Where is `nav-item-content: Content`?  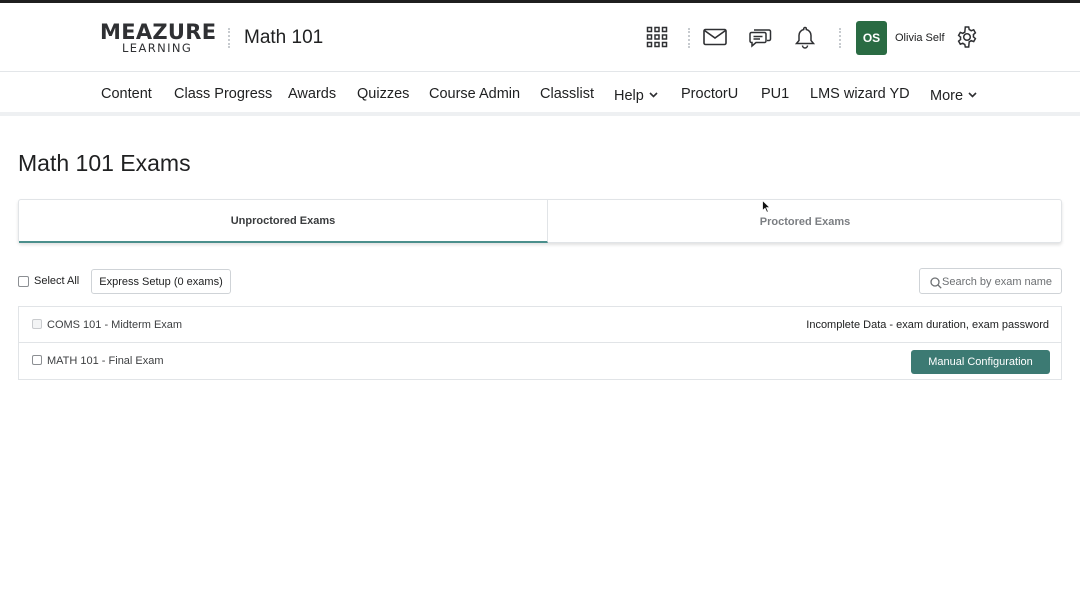
nav-item-content: Content is located at coordinates (126, 94).